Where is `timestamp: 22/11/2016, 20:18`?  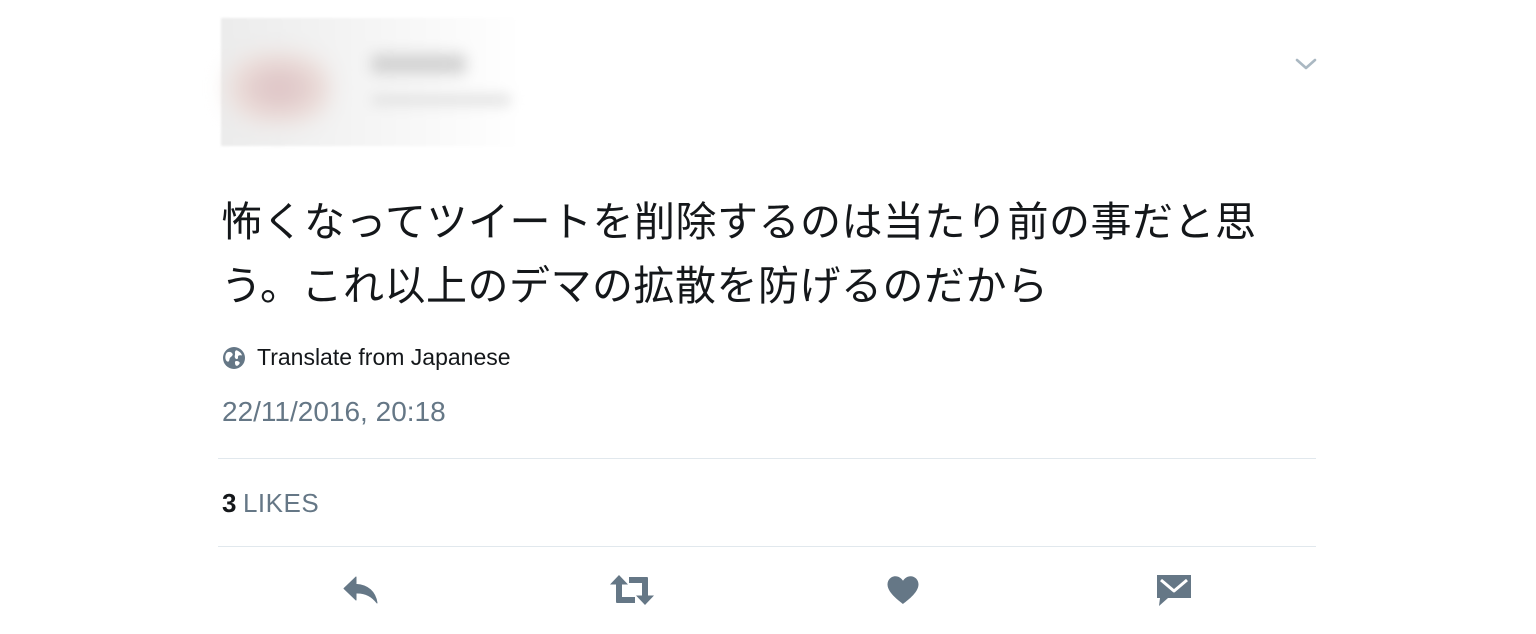 timestamp: 22/11/2016, 20:18 is located at coordinates (334, 412).